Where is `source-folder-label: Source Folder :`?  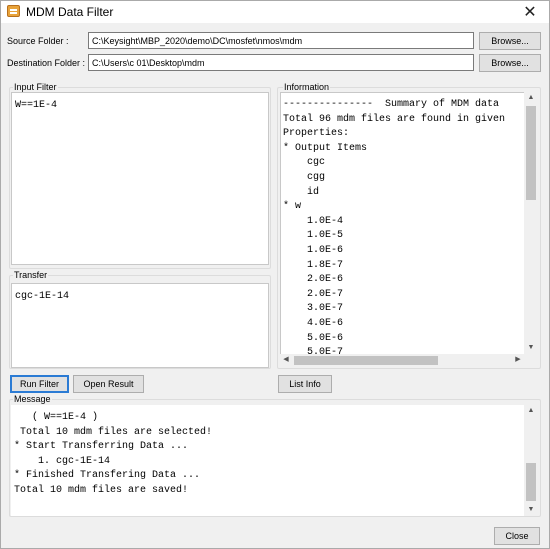
source-folder-label: Source Folder : is located at coordinates (38, 41).